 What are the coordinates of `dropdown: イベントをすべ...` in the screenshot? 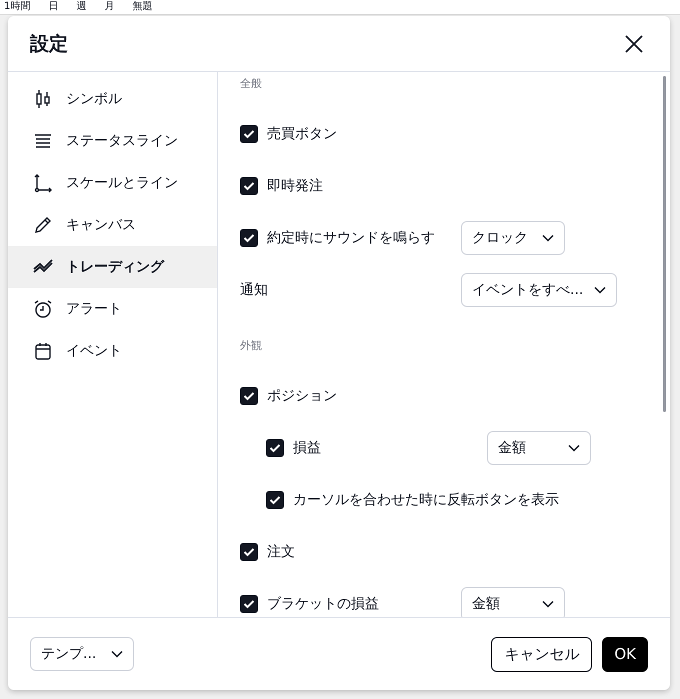 It's located at (539, 290).